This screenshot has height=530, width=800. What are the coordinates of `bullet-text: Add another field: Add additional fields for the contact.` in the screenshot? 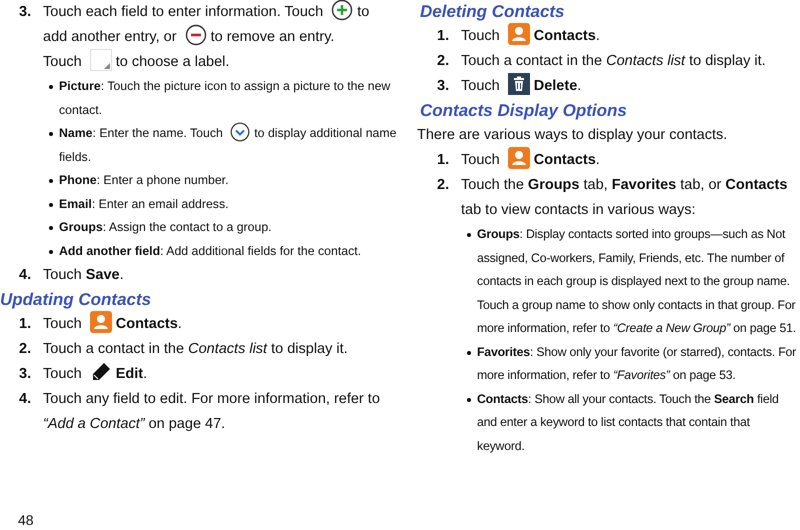 It's located at (210, 251).